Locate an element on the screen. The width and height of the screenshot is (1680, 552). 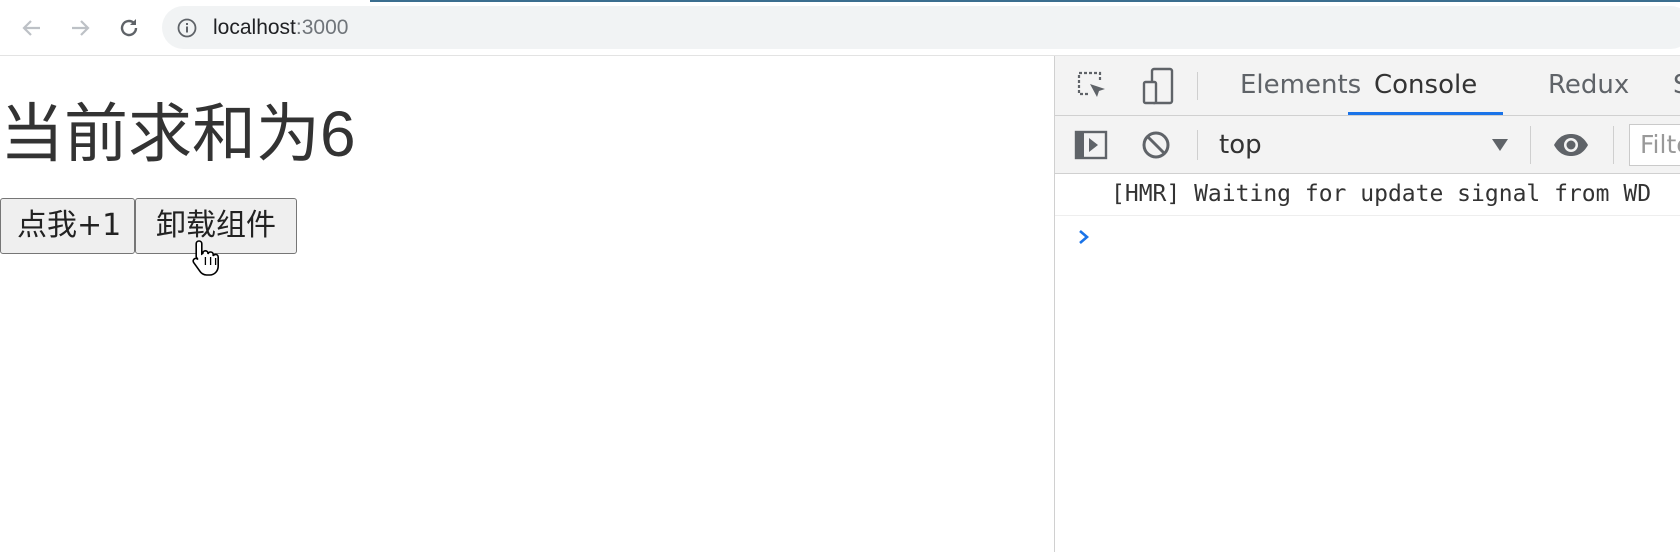
inspect-cursor-icon is located at coordinates (1091, 84).